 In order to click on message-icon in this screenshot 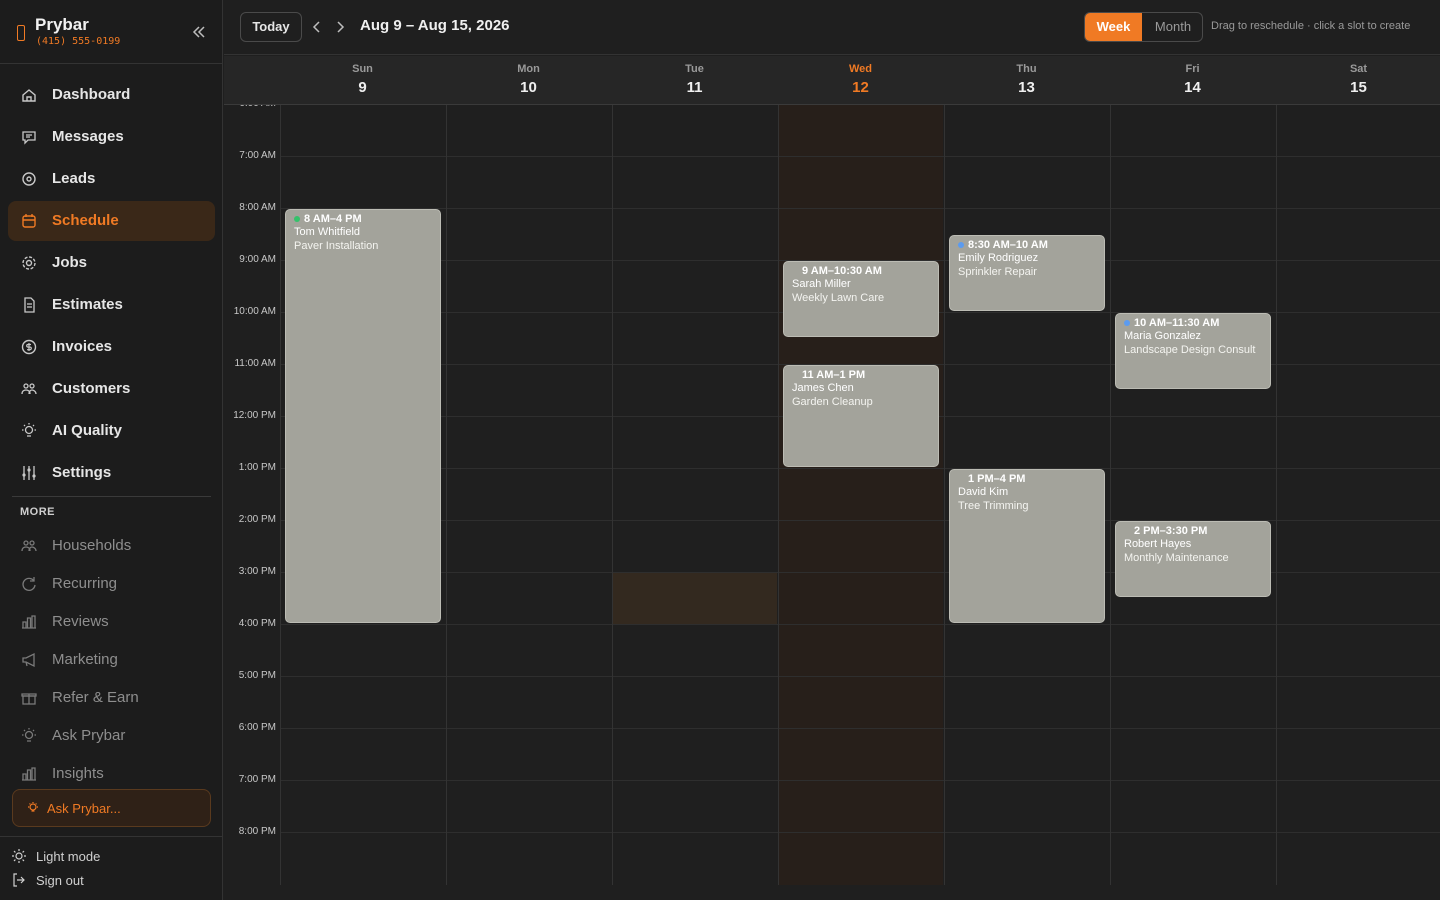, I will do `click(29, 138)`.